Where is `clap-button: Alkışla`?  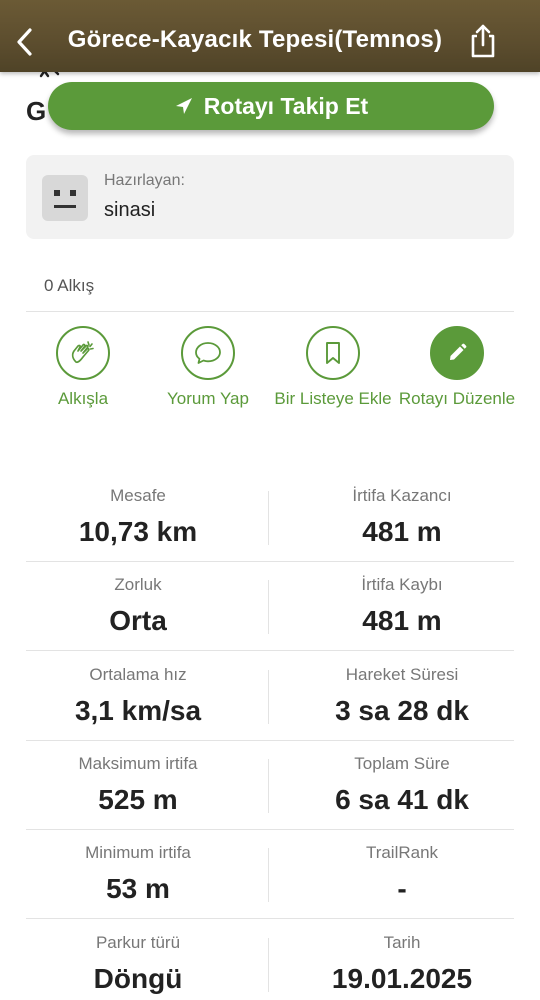
clap-button: Alkışla is located at coordinates (83, 367).